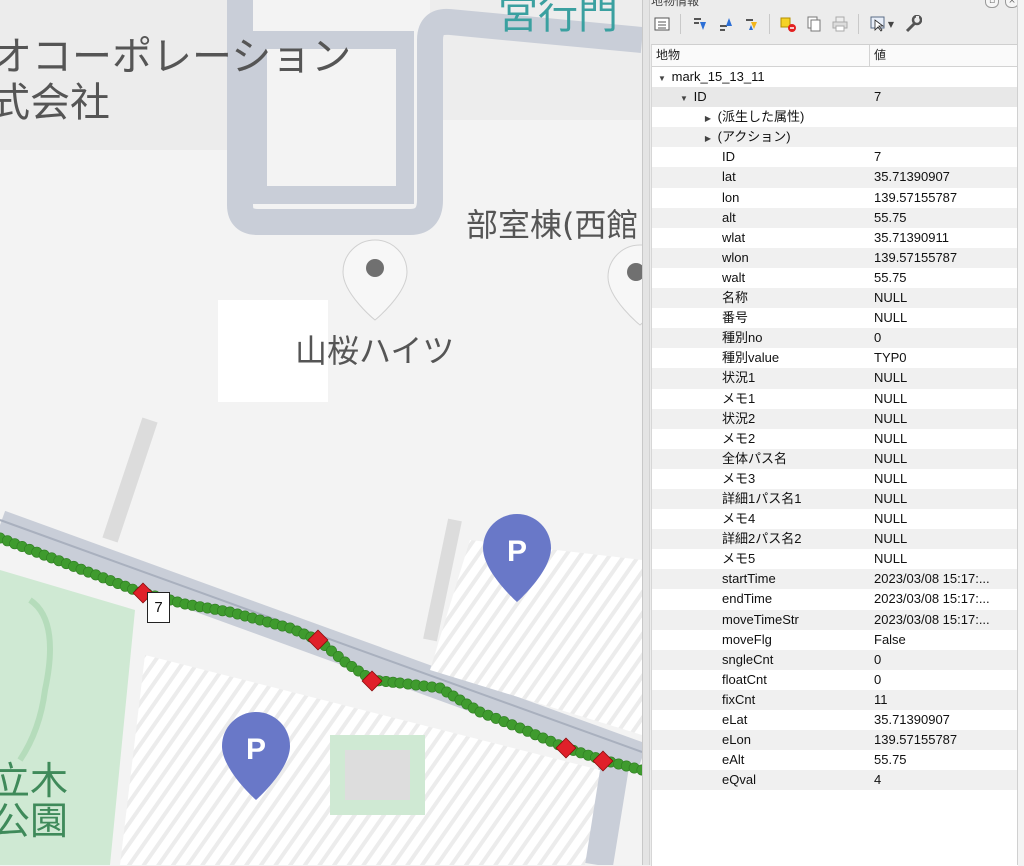 The width and height of the screenshot is (1024, 866). I want to click on attribute-name: eLat, so click(735, 719).